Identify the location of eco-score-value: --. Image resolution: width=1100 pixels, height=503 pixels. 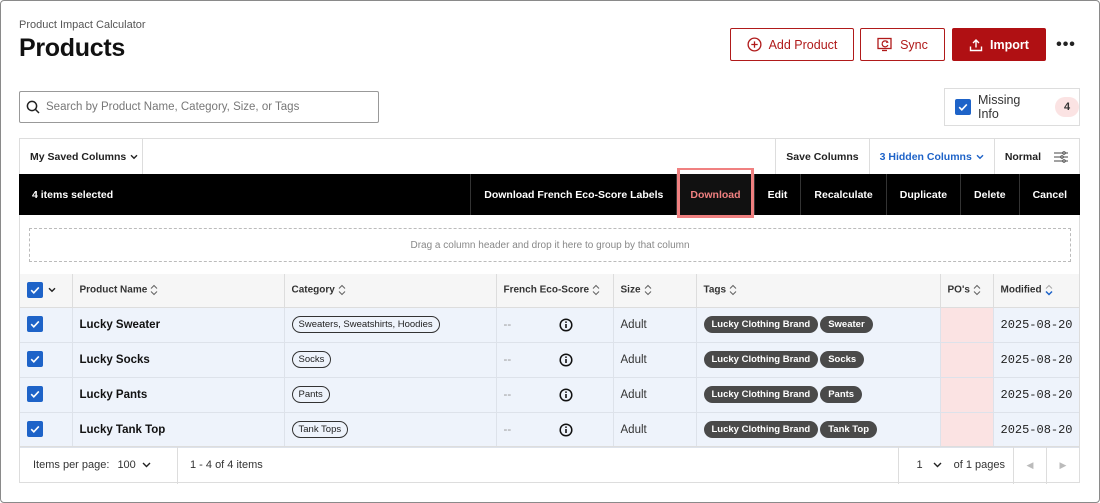
(507, 324).